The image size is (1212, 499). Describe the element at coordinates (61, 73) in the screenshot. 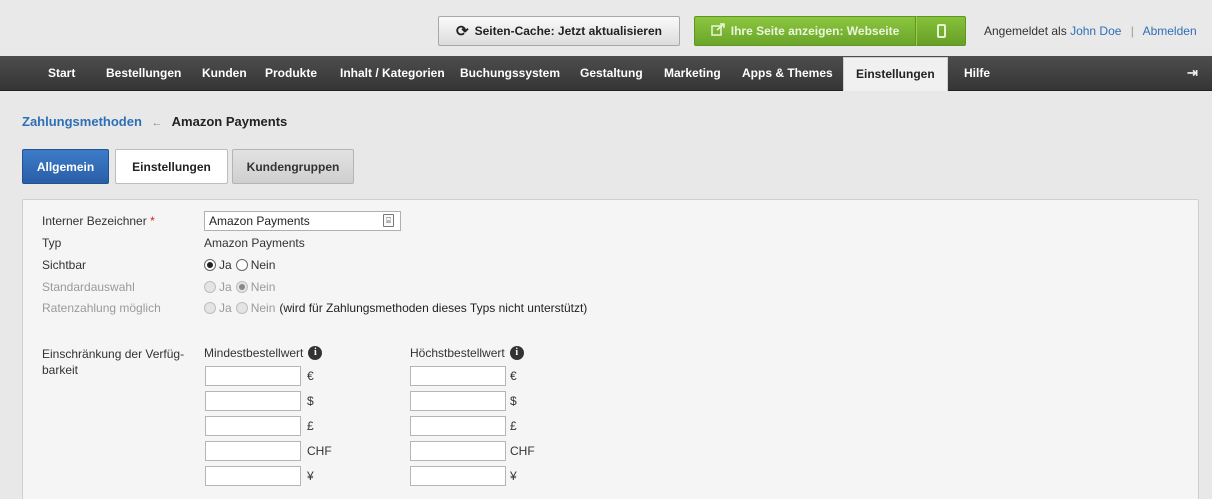

I see `nav-item-start: Start` at that location.